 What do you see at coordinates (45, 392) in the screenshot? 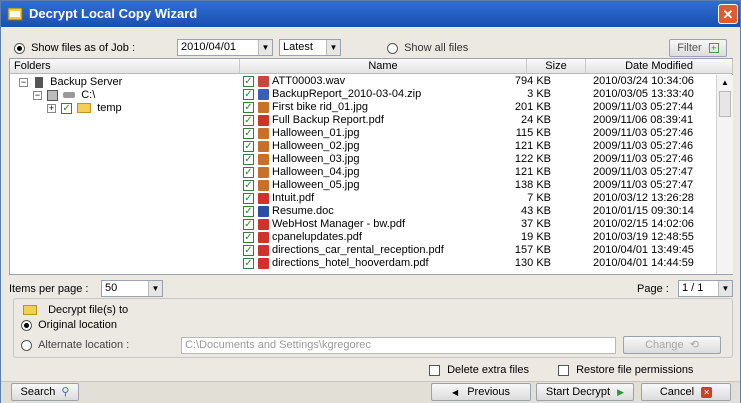
I see `search-button: Search ⚲` at bounding box center [45, 392].